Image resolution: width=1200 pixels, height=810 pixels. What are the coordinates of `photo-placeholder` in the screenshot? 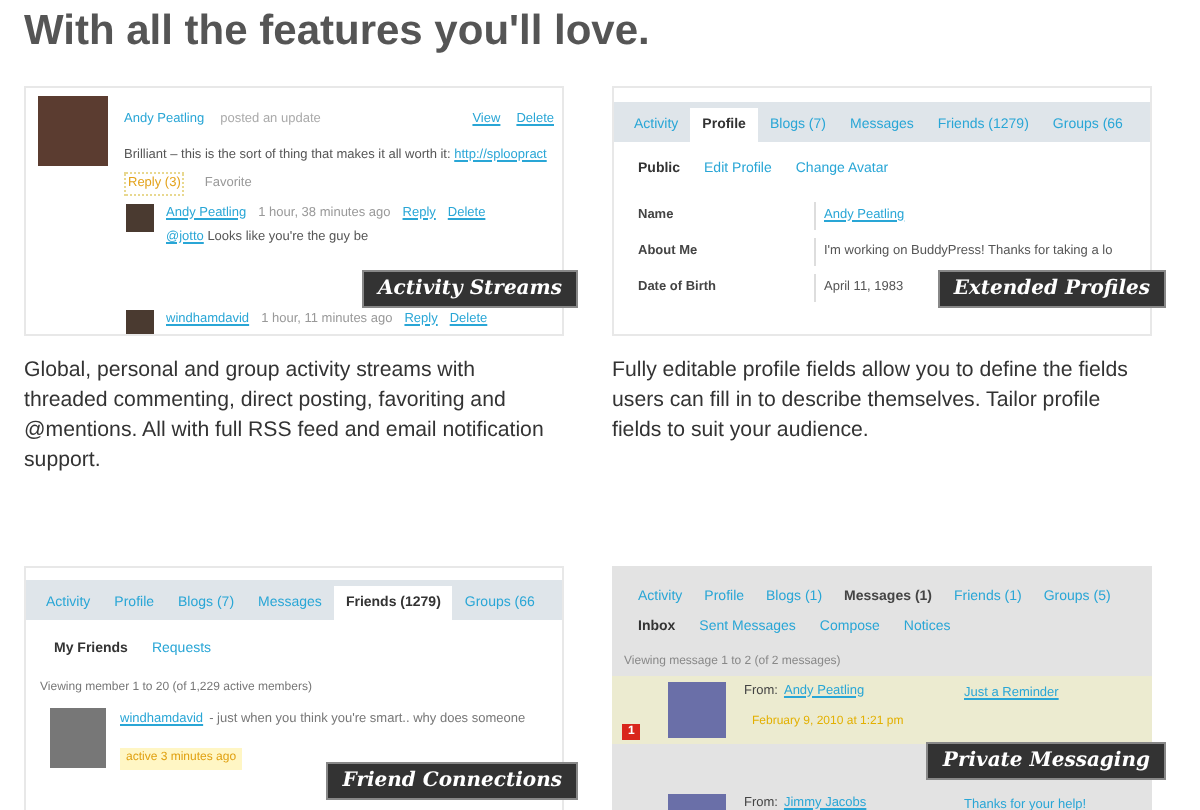 It's located at (697, 709).